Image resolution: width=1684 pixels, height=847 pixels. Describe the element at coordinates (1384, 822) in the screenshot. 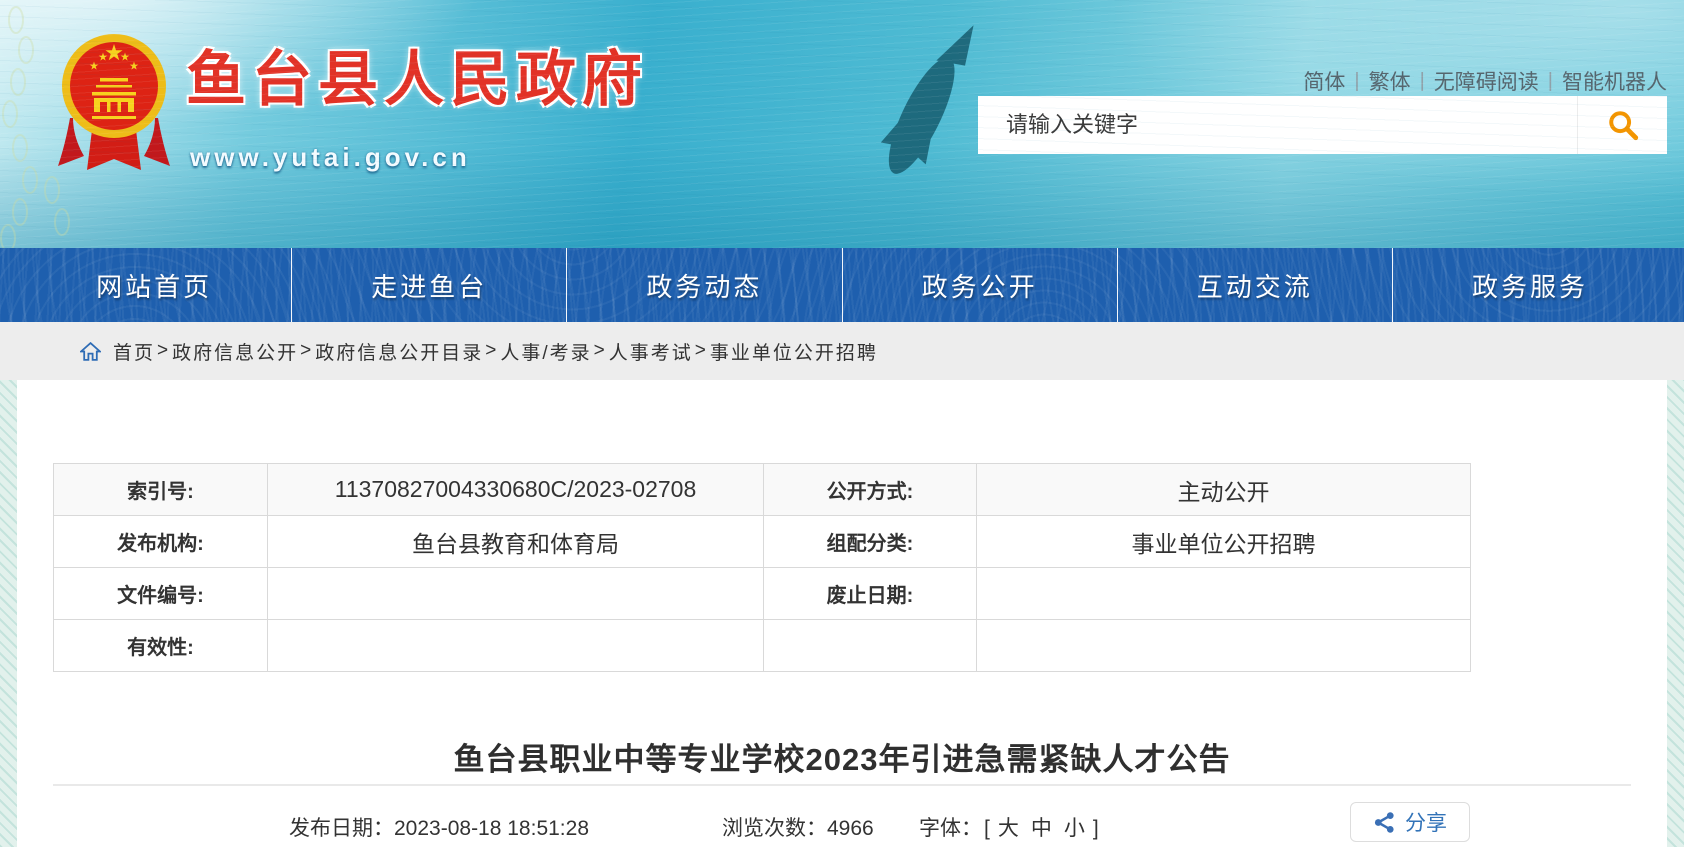

I see `share-icon` at that location.